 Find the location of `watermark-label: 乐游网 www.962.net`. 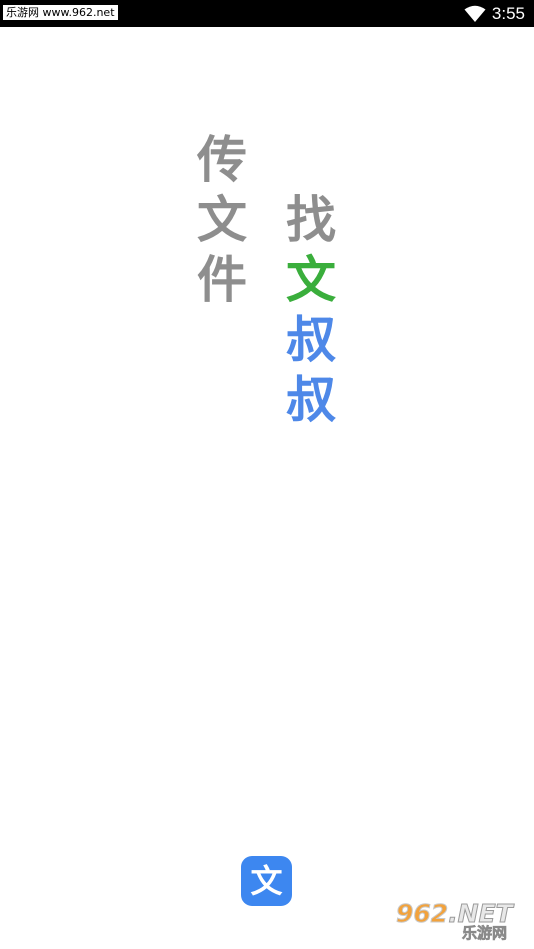

watermark-label: 乐游网 www.962.net is located at coordinates (60, 12).